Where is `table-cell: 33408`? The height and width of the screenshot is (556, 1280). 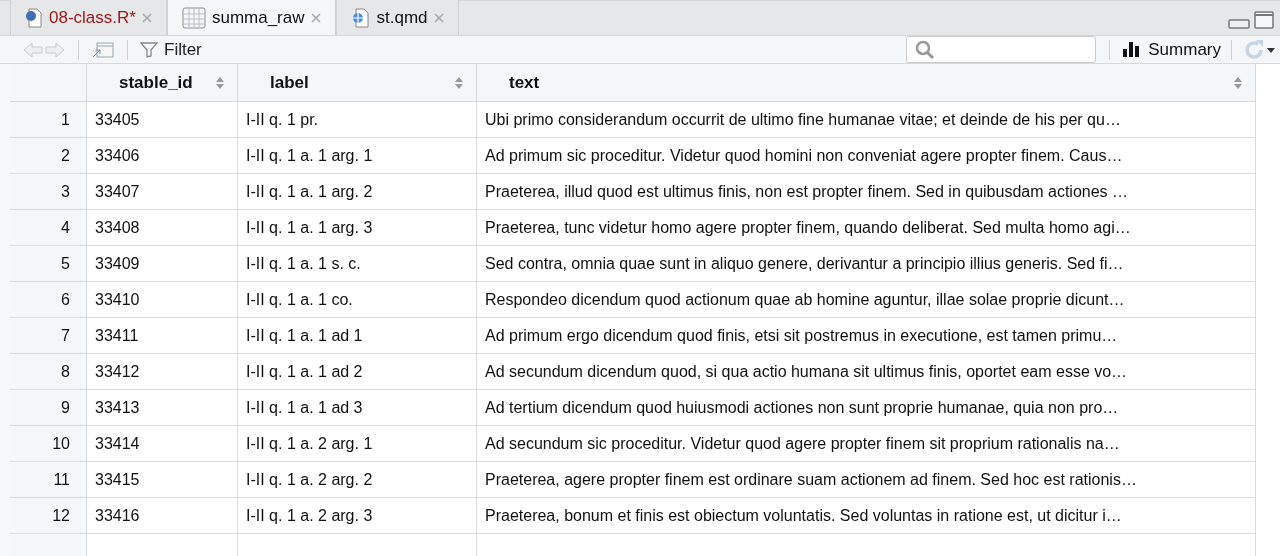
table-cell: 33408 is located at coordinates (162, 227).